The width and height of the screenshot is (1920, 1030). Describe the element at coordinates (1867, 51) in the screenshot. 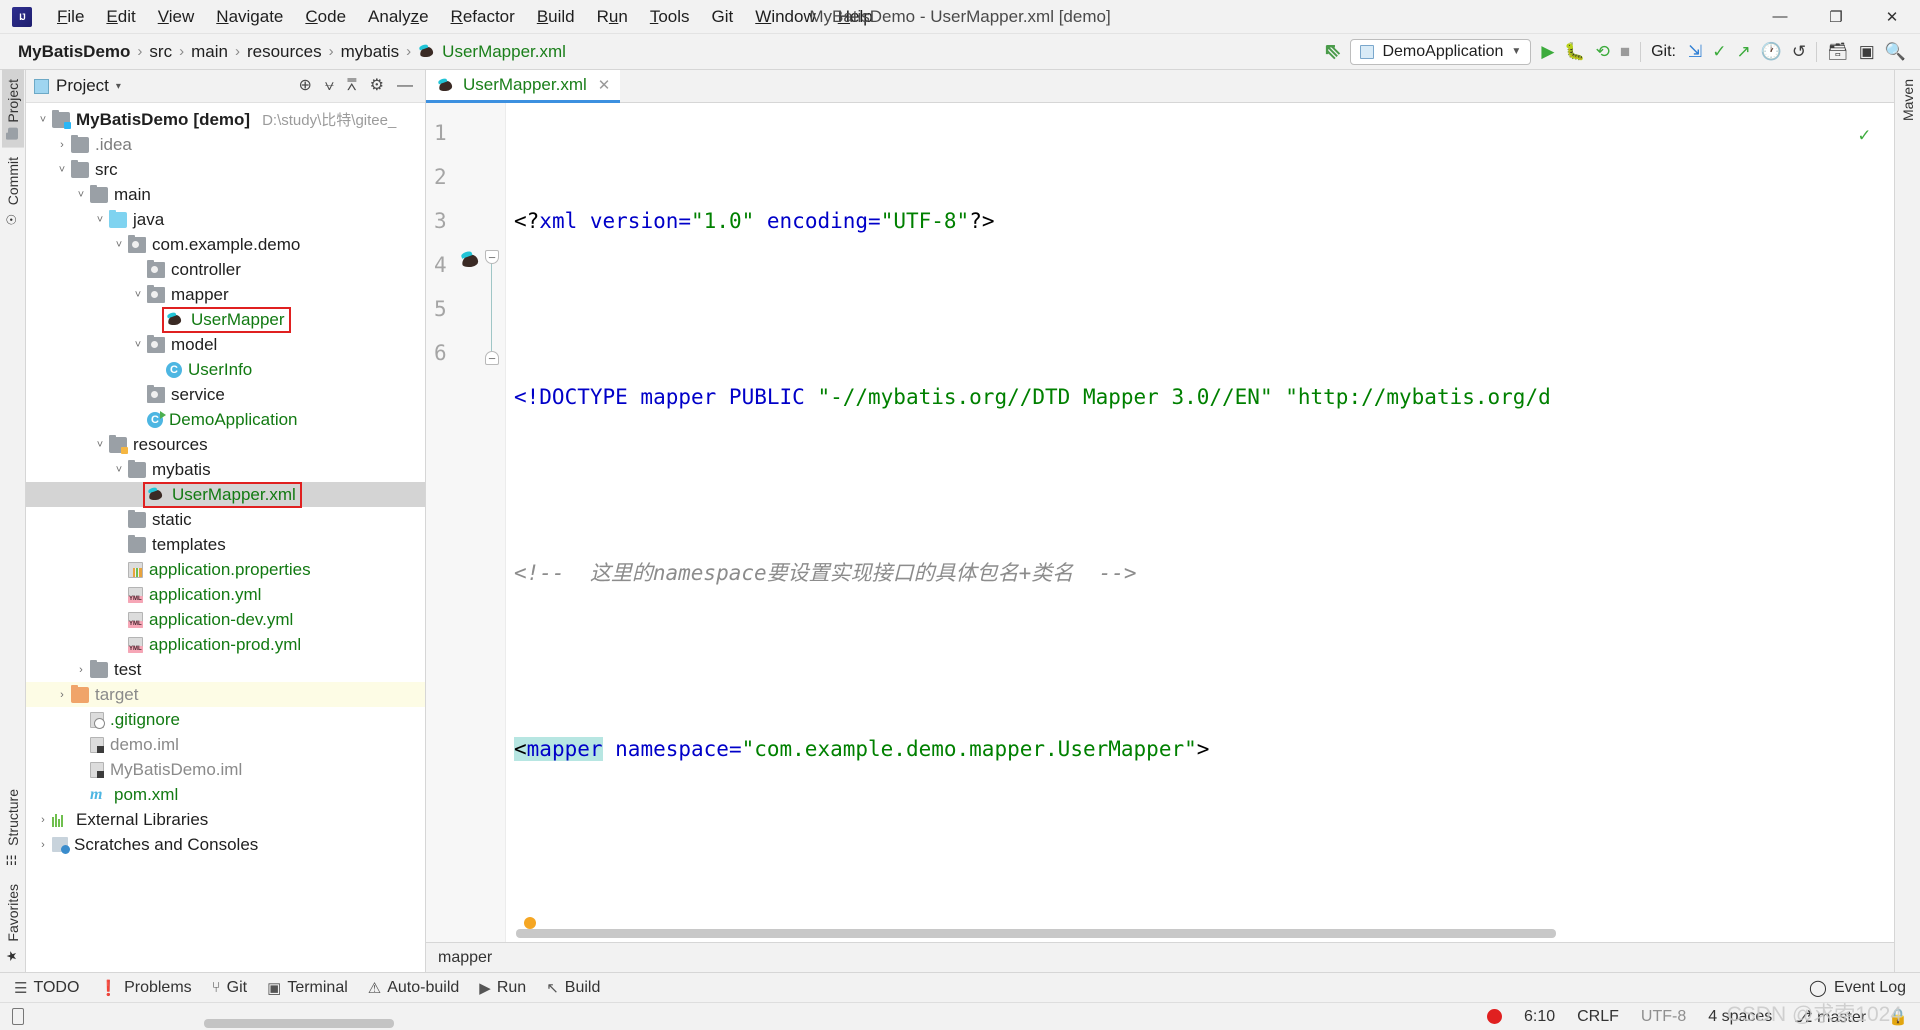

I see `layout-icon: ▣` at that location.